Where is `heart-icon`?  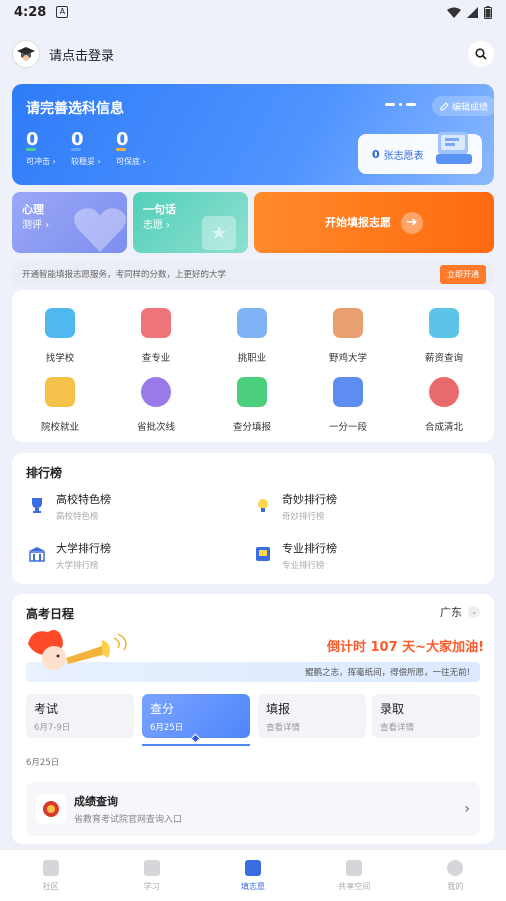 heart-icon is located at coordinates (100, 230).